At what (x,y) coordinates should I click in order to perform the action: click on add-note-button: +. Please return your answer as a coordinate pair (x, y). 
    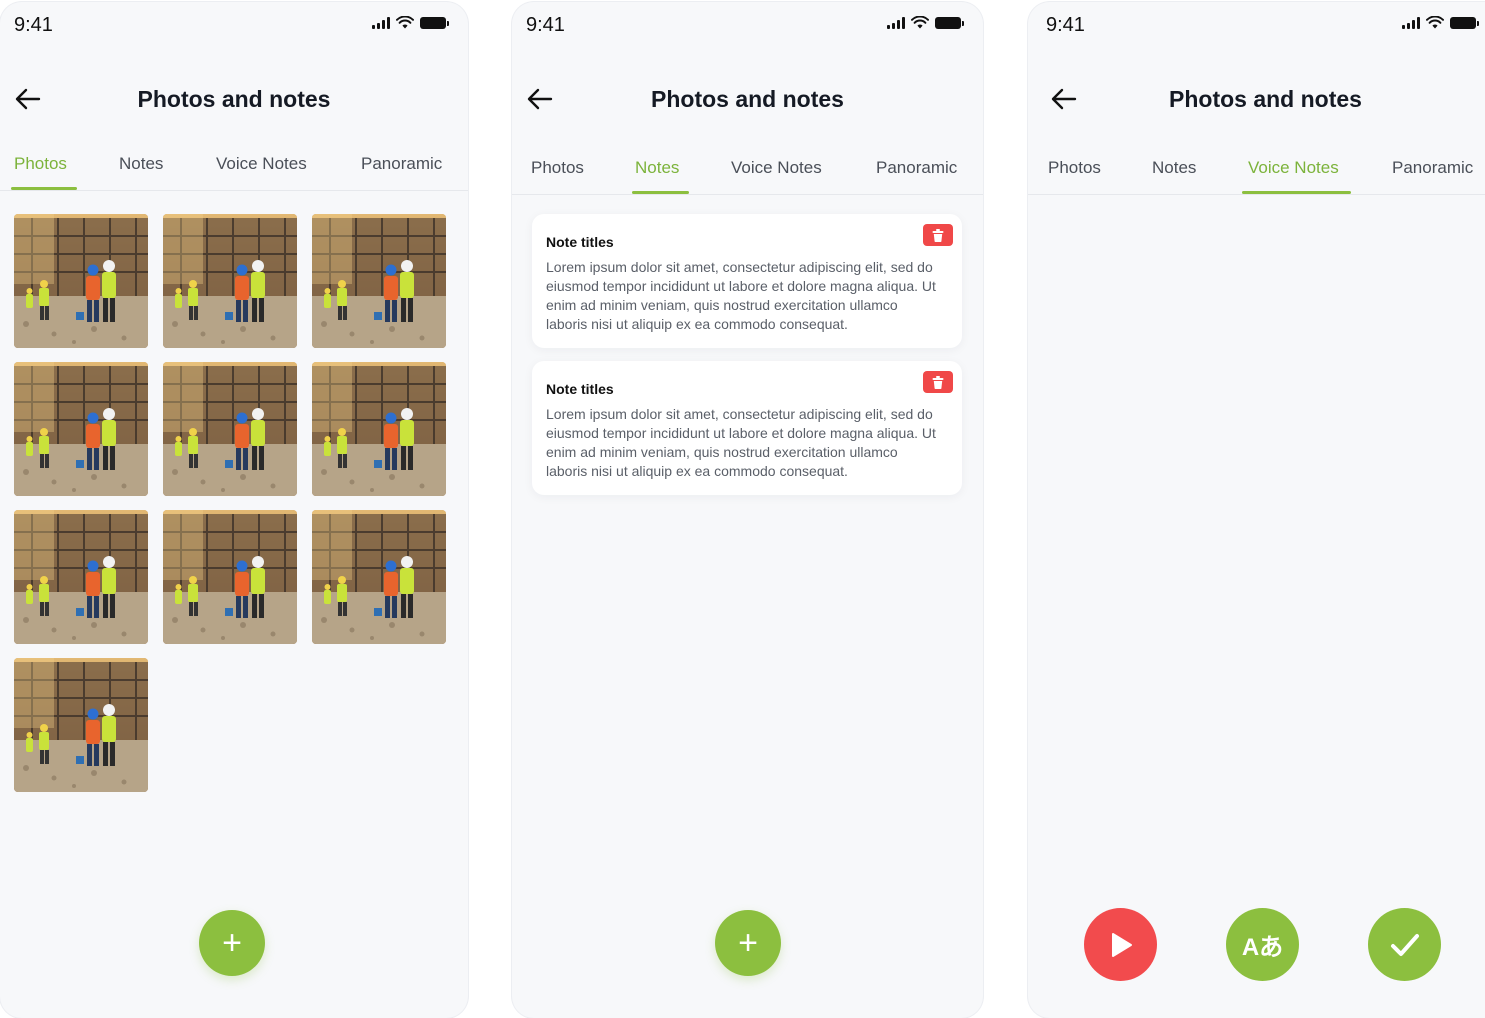
    Looking at the image, I should click on (748, 943).